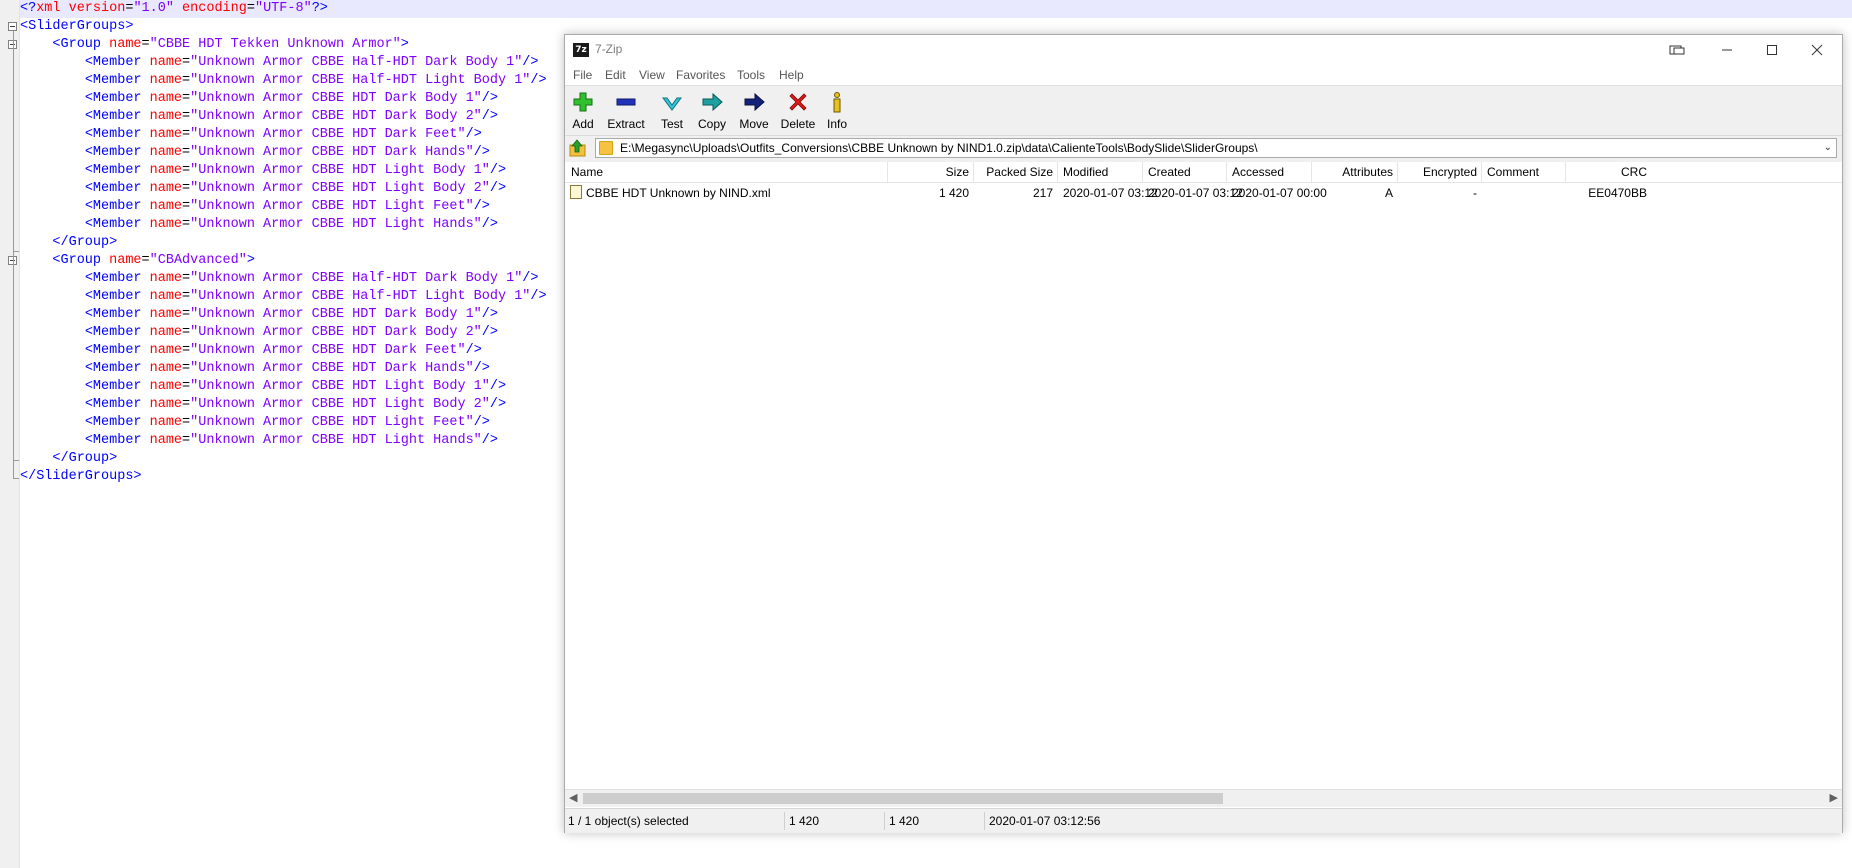 This screenshot has width=1852, height=868. Describe the element at coordinates (1676, 50) in the screenshot. I see `restore-window-icon` at that location.